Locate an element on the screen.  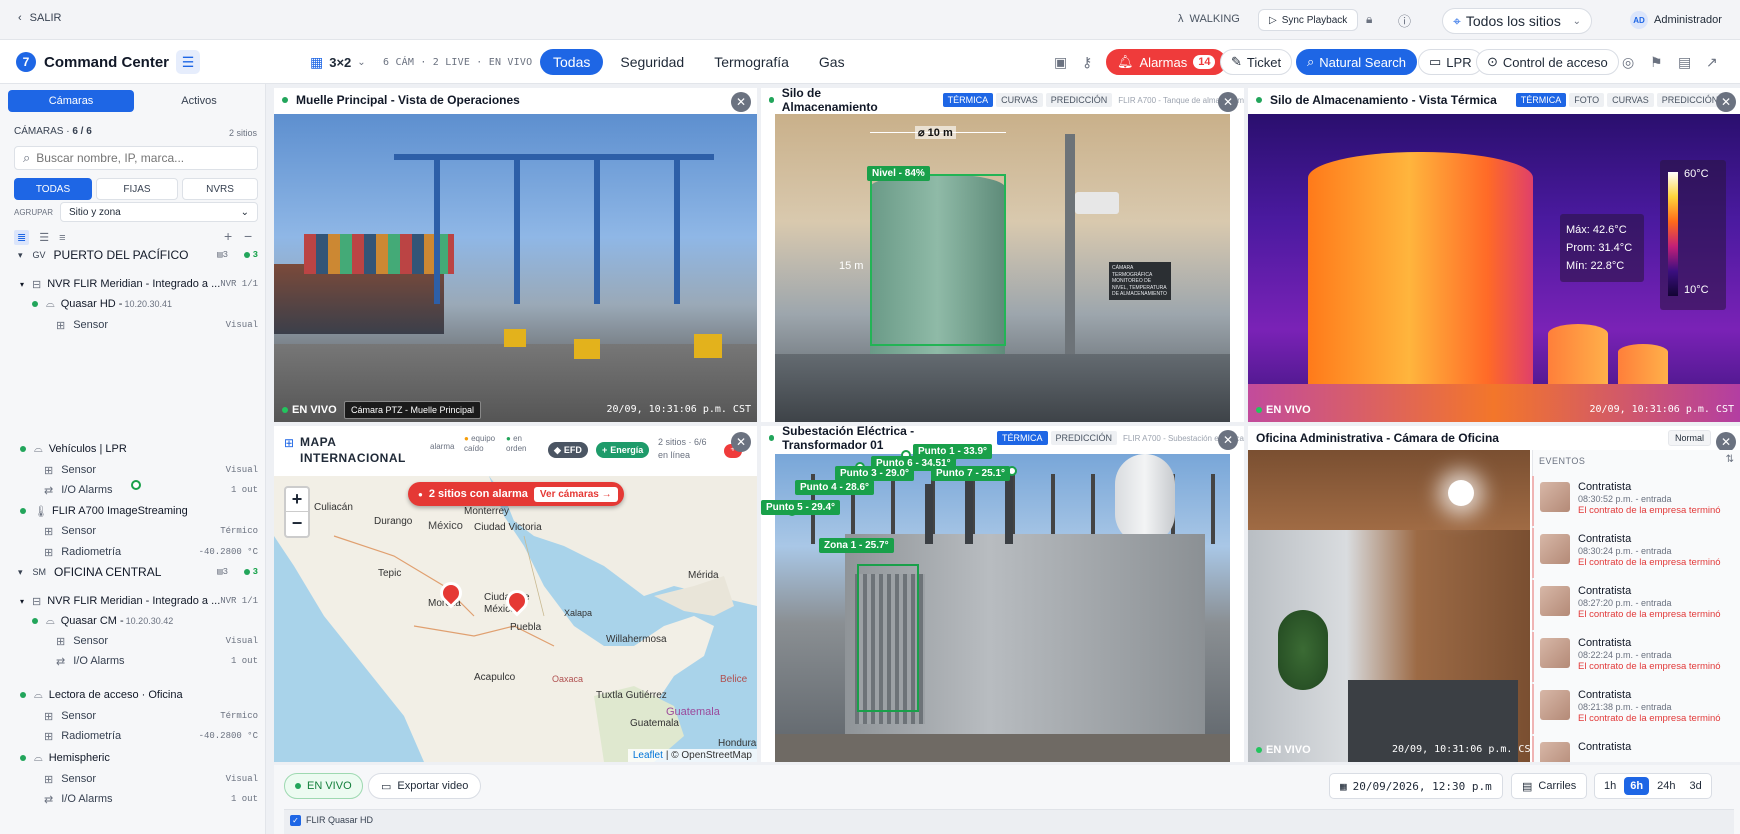
filter-nvrs: NVRS is located at coordinates (220, 189).